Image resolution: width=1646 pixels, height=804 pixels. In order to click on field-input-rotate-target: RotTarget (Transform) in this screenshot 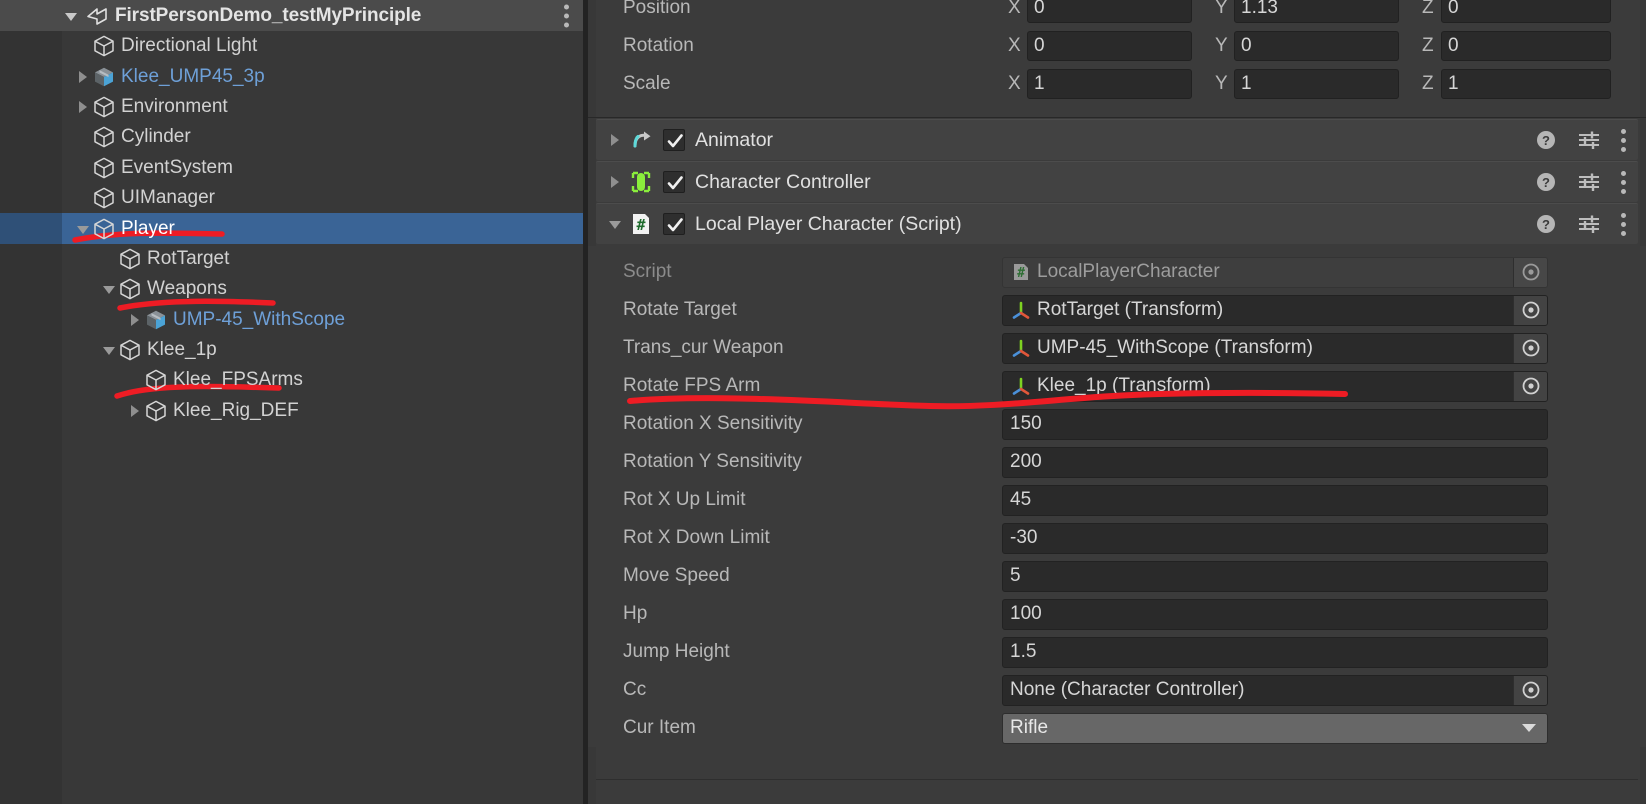, I will do `click(1275, 310)`.